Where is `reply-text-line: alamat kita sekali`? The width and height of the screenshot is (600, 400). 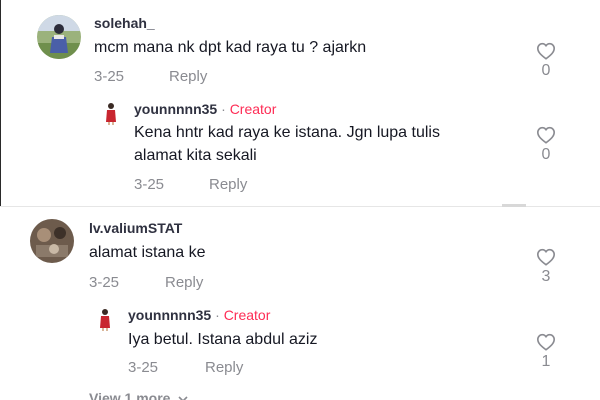 reply-text-line: alamat kita sekali is located at coordinates (195, 155).